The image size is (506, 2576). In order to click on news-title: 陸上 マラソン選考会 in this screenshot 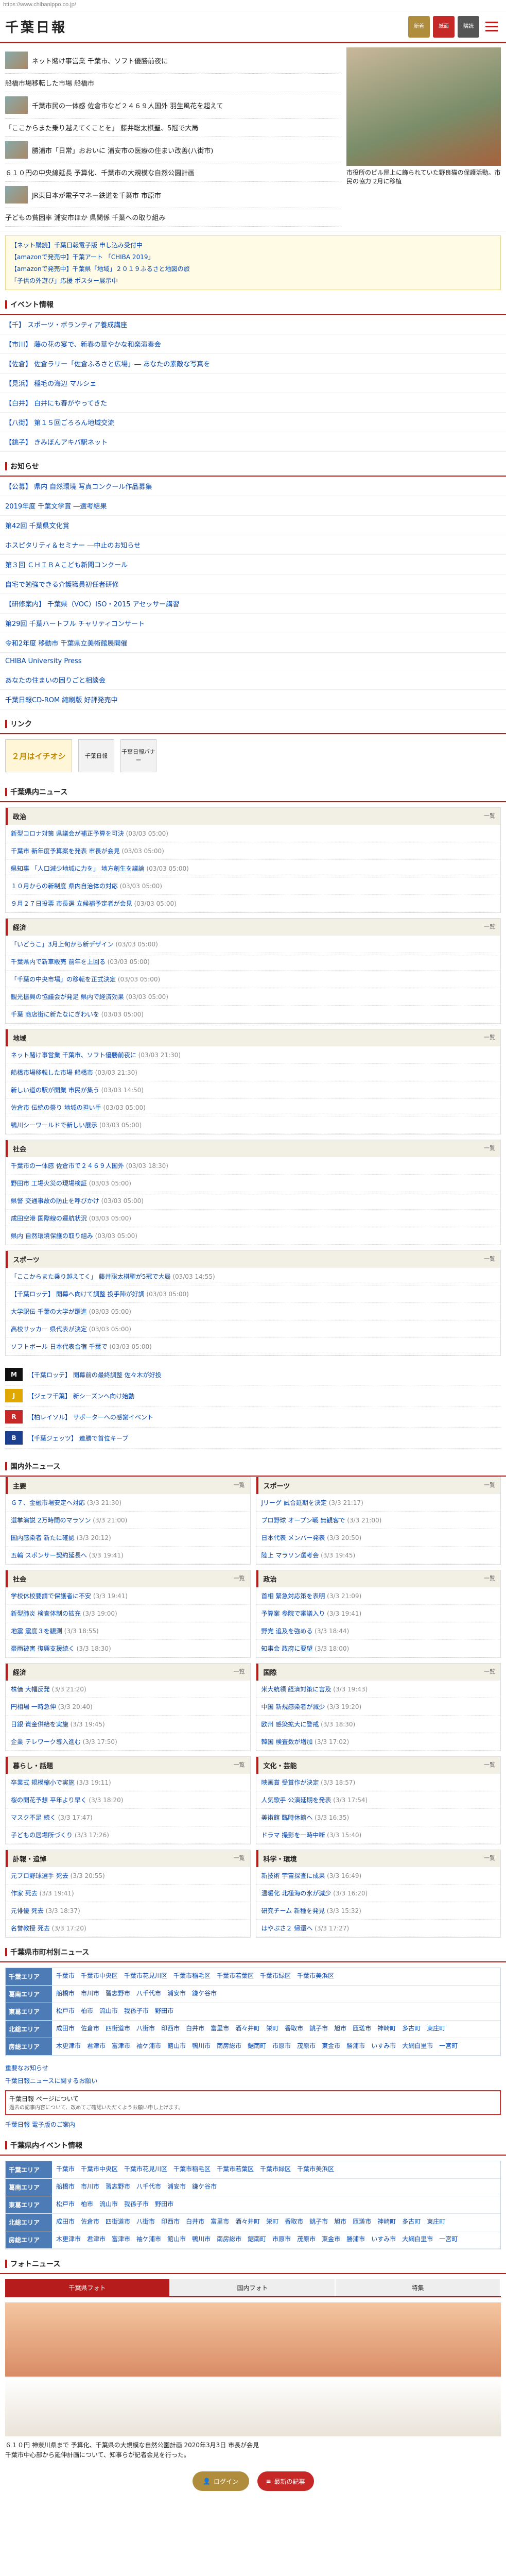, I will do `click(291, 1555)`.